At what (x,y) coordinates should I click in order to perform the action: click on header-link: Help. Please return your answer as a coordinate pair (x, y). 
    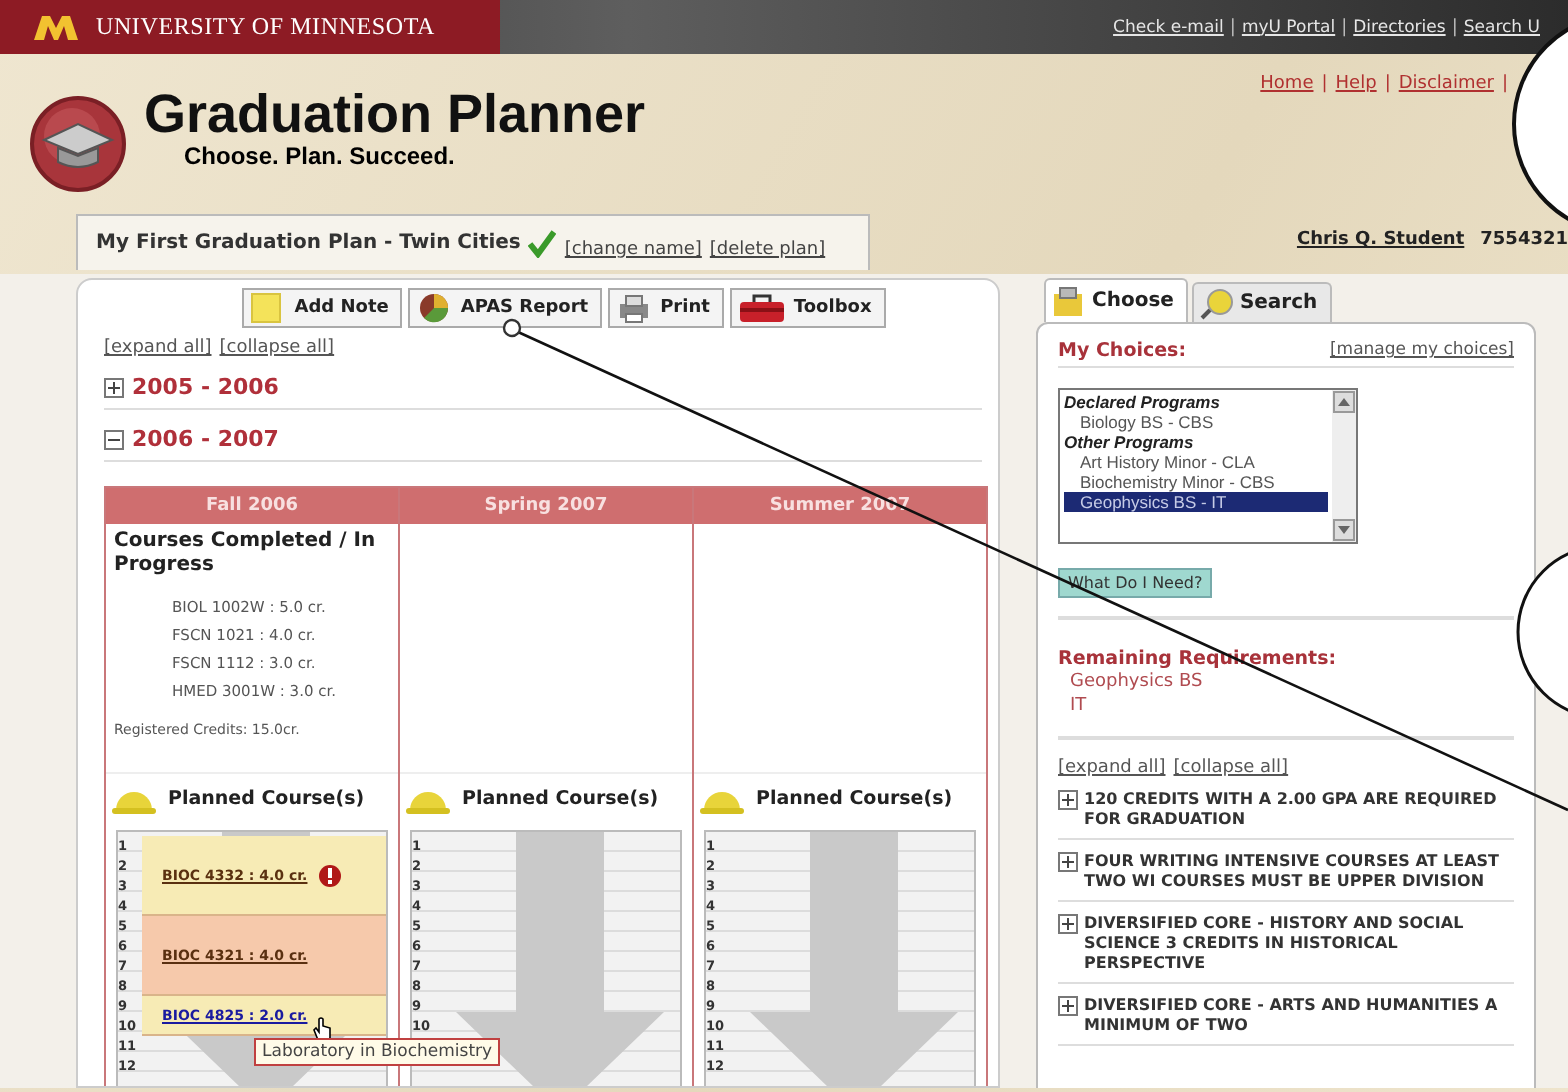
    Looking at the image, I should click on (1356, 84).